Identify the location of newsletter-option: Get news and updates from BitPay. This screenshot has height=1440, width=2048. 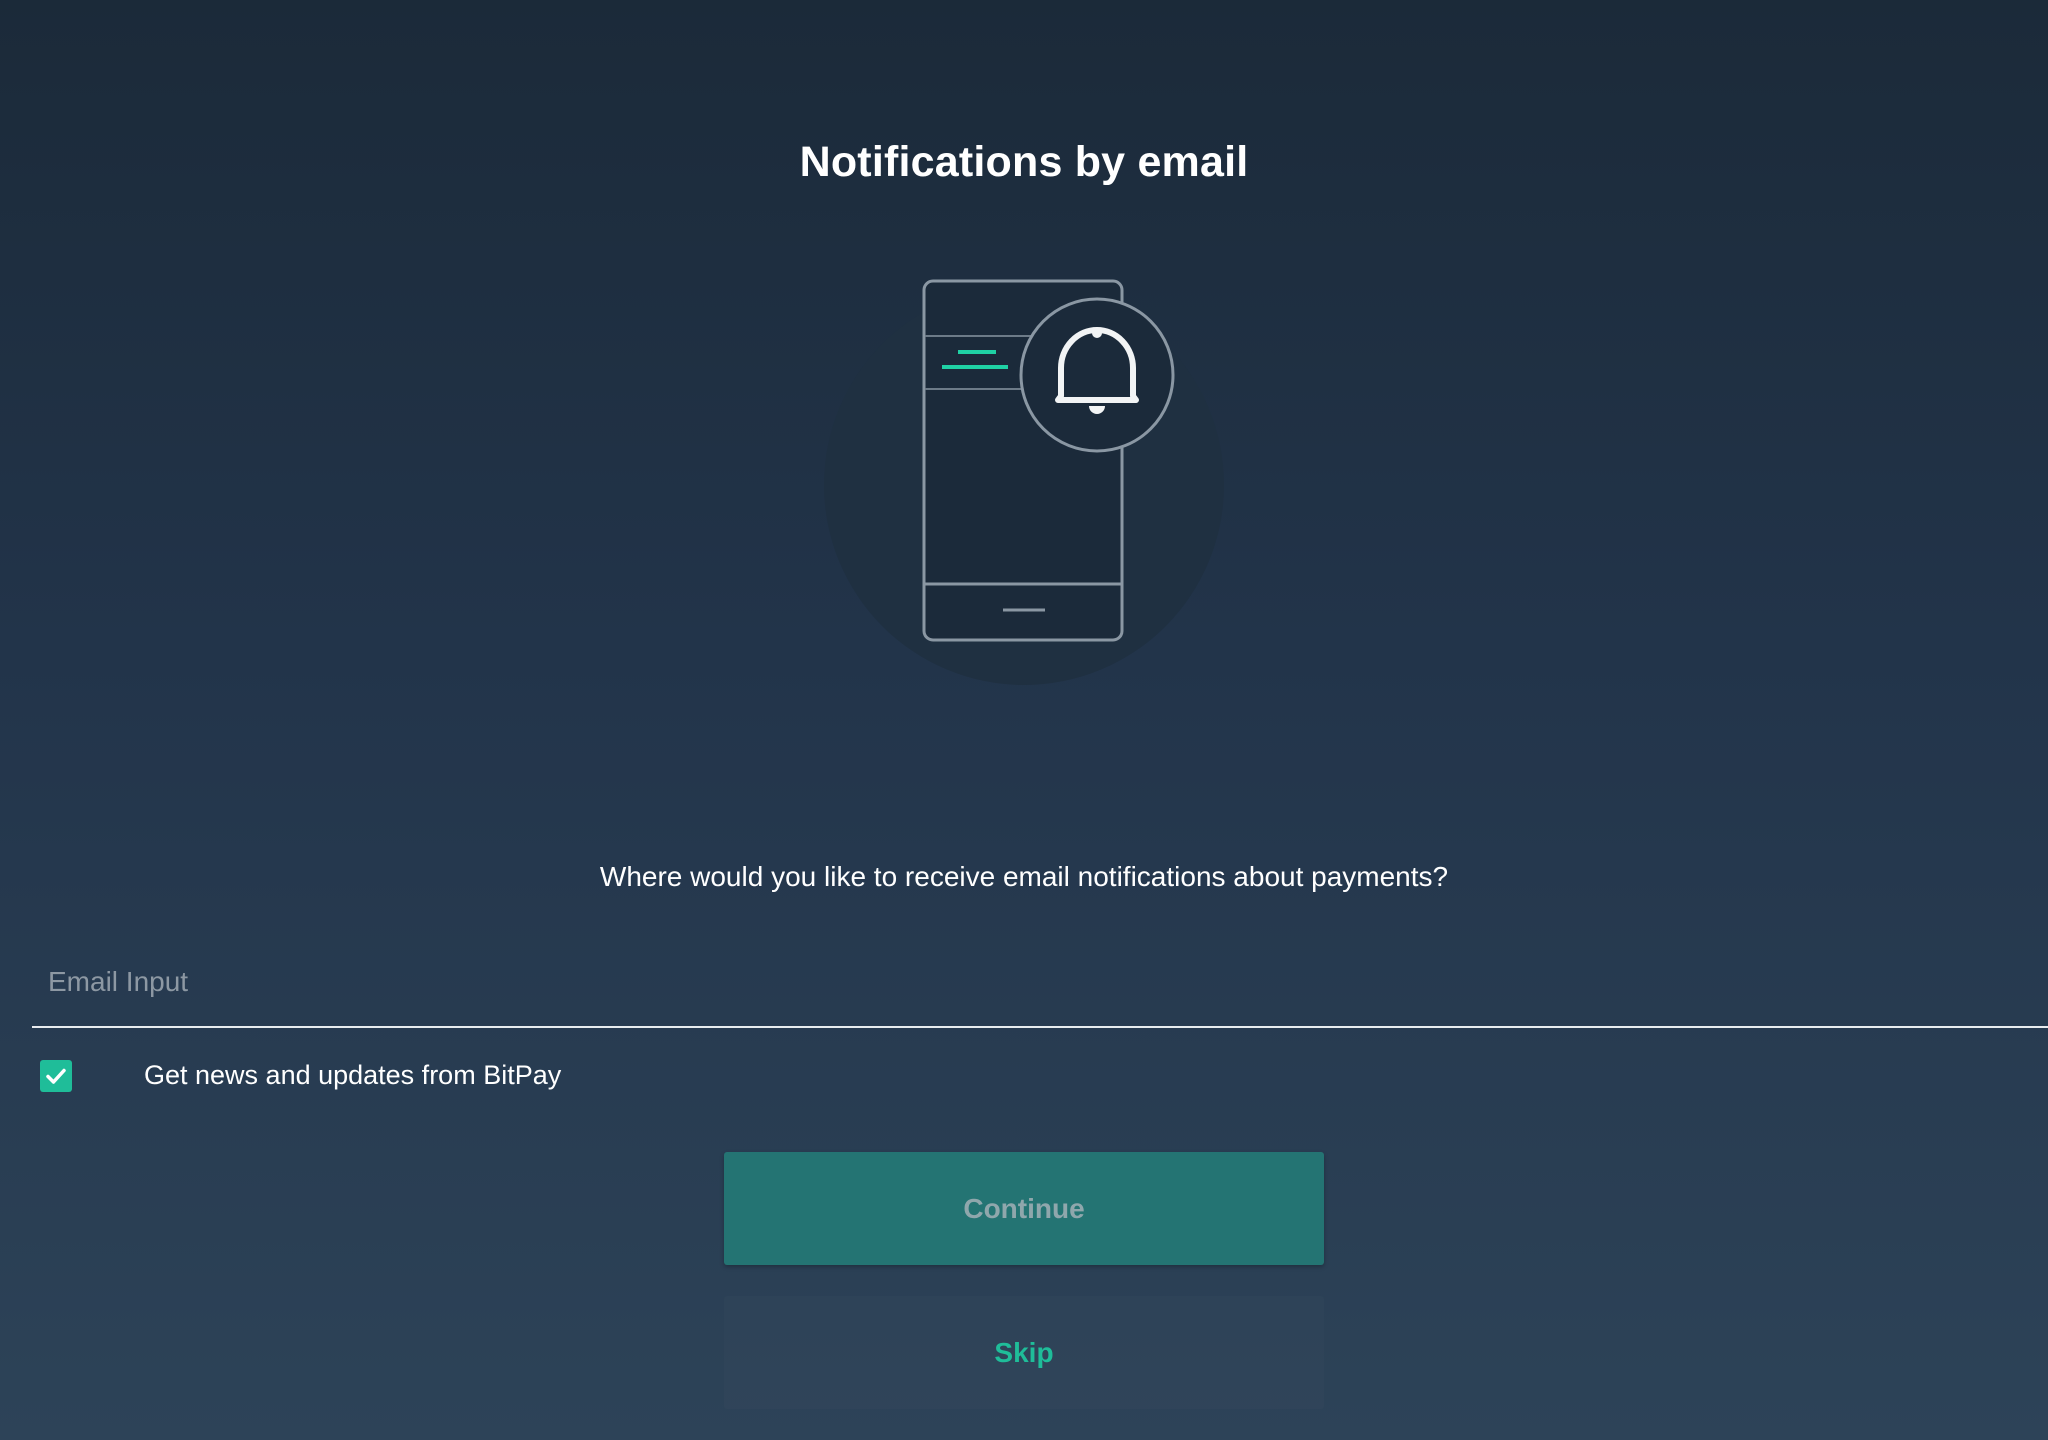
(390, 1078).